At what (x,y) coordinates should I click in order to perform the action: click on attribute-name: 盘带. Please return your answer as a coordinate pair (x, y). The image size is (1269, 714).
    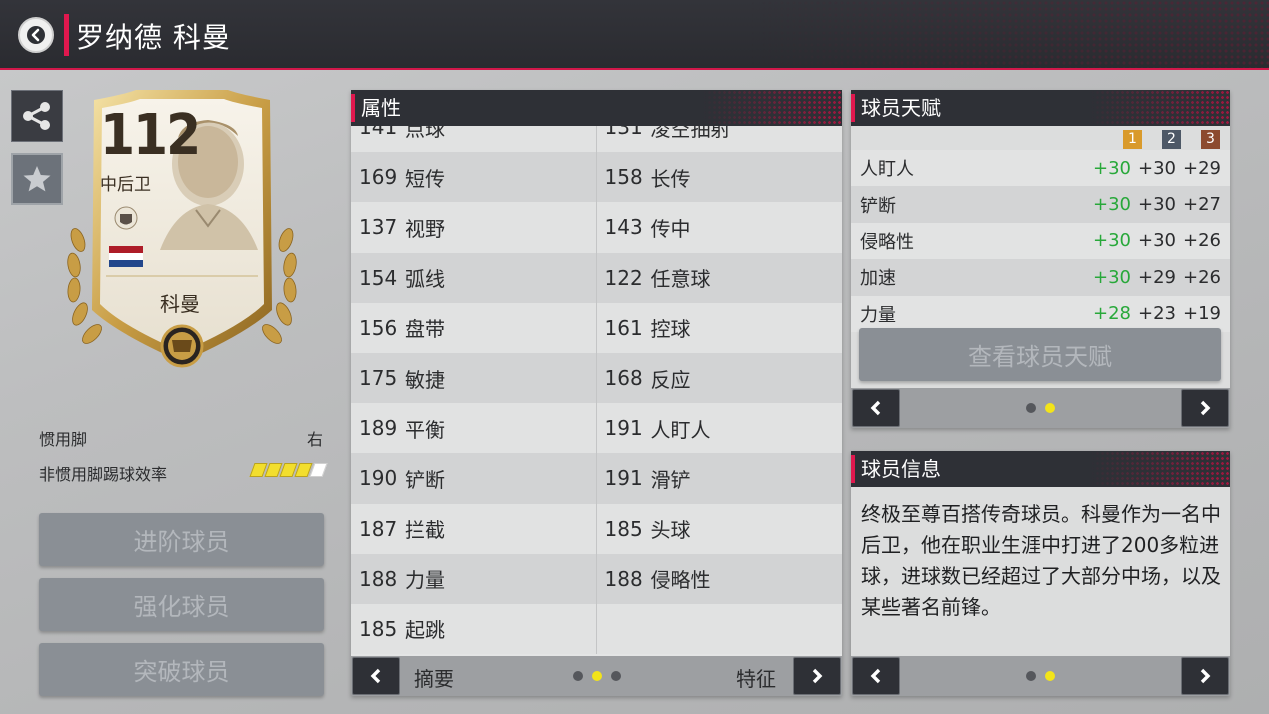
    Looking at the image, I should click on (425, 329).